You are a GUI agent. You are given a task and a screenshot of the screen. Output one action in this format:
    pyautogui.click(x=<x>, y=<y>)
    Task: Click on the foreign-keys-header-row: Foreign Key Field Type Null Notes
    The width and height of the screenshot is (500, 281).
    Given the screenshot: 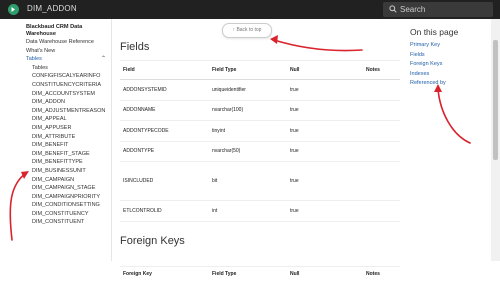 What is the action you would take?
    pyautogui.click(x=260, y=274)
    